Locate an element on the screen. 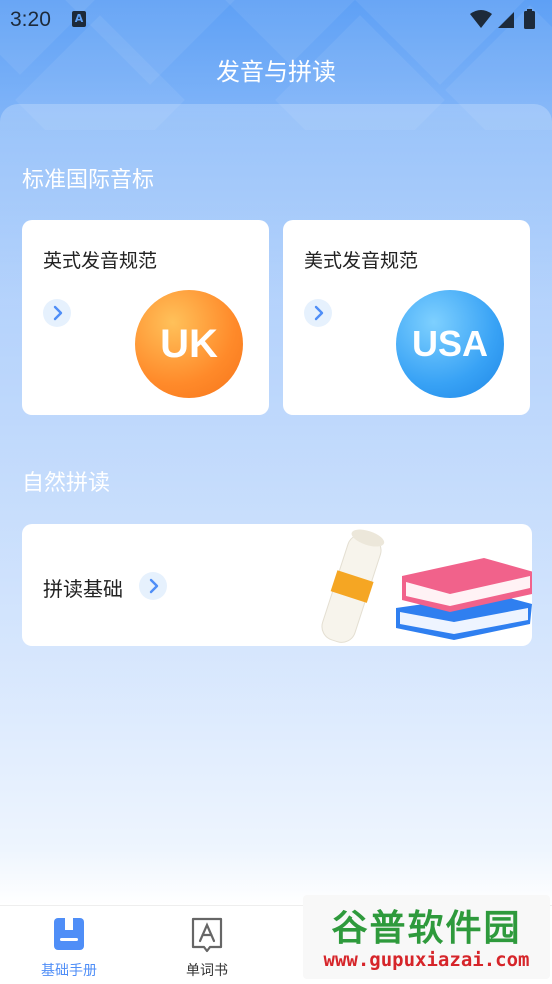  us-pronunciation-card: 美式发音规范 USA is located at coordinates (406, 317).